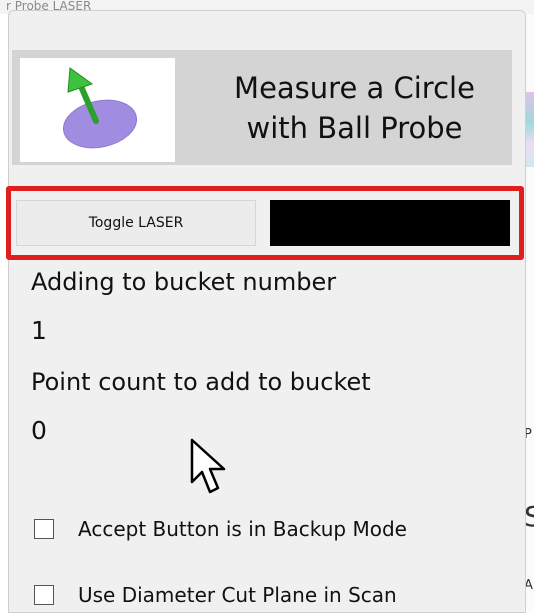  I want to click on diameter-cut-plane-option: Use Diameter Cut Plane in Scan, so click(215, 595).